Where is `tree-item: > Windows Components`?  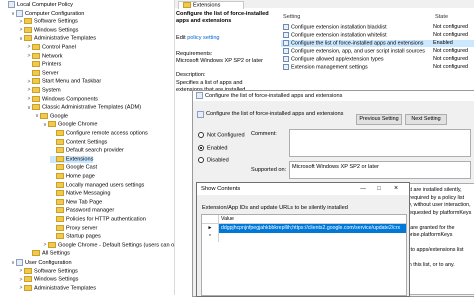 tree-item: > Windows Components is located at coordinates (62, 99).